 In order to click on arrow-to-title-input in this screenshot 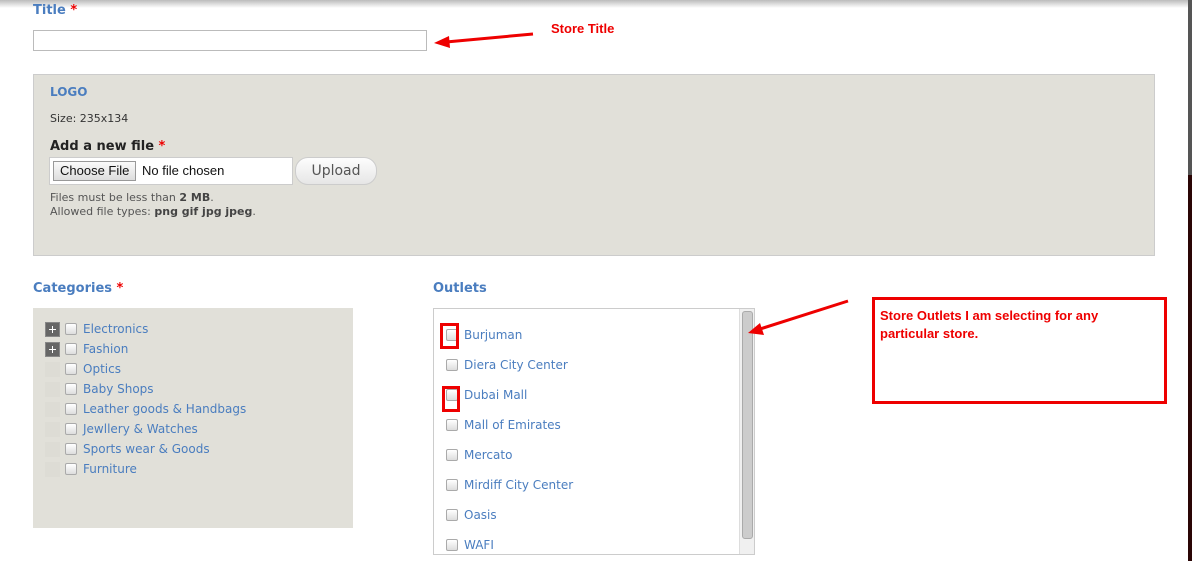, I will do `click(484, 40)`.